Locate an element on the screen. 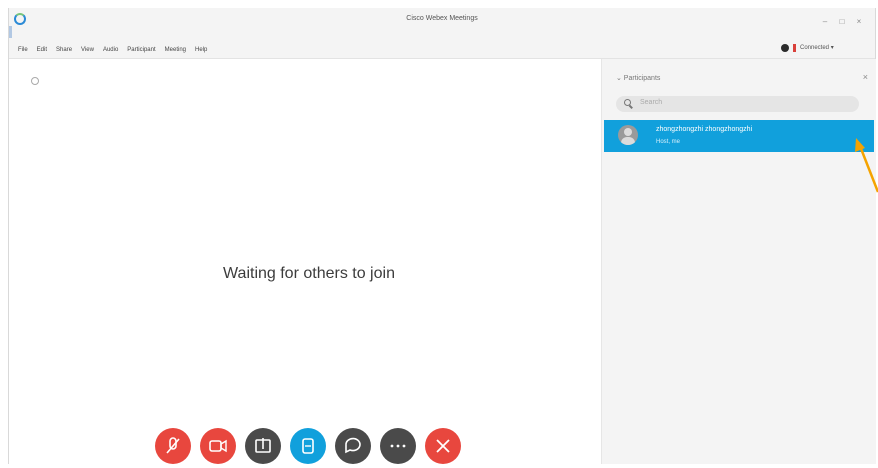 This screenshot has height=468, width=878. more-icon is located at coordinates (398, 446).